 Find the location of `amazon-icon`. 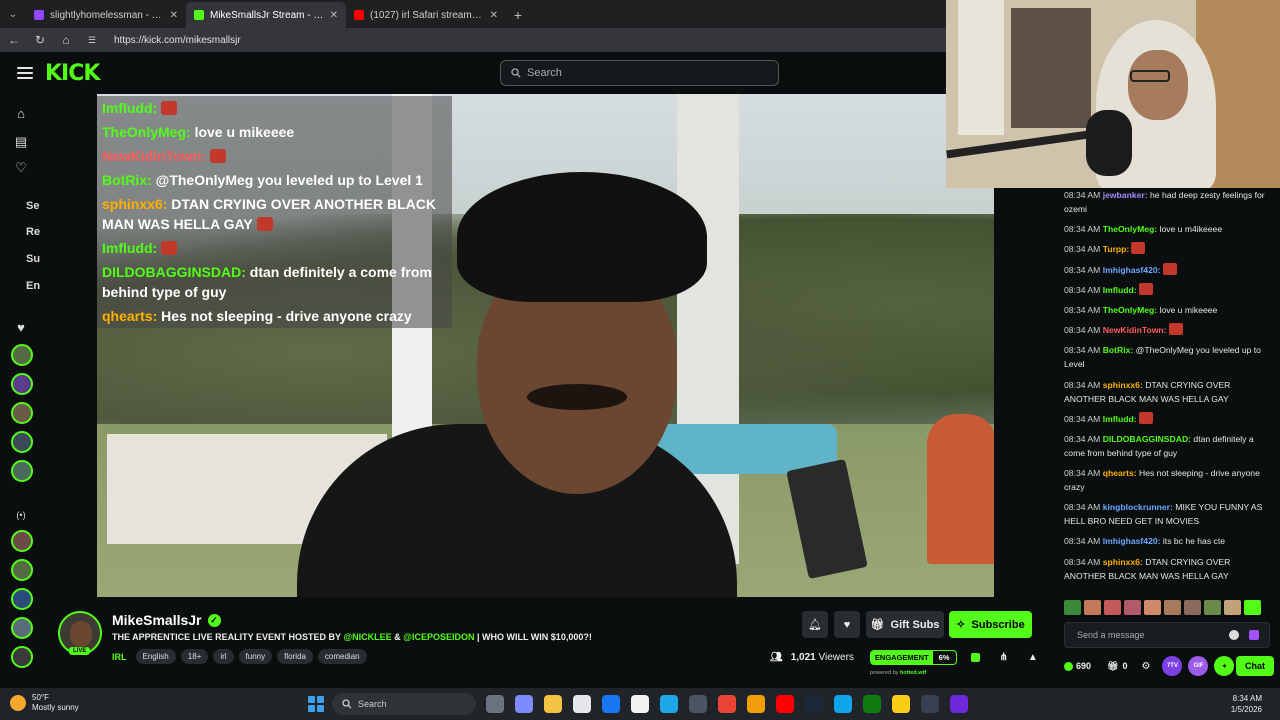

amazon-icon is located at coordinates (640, 704).